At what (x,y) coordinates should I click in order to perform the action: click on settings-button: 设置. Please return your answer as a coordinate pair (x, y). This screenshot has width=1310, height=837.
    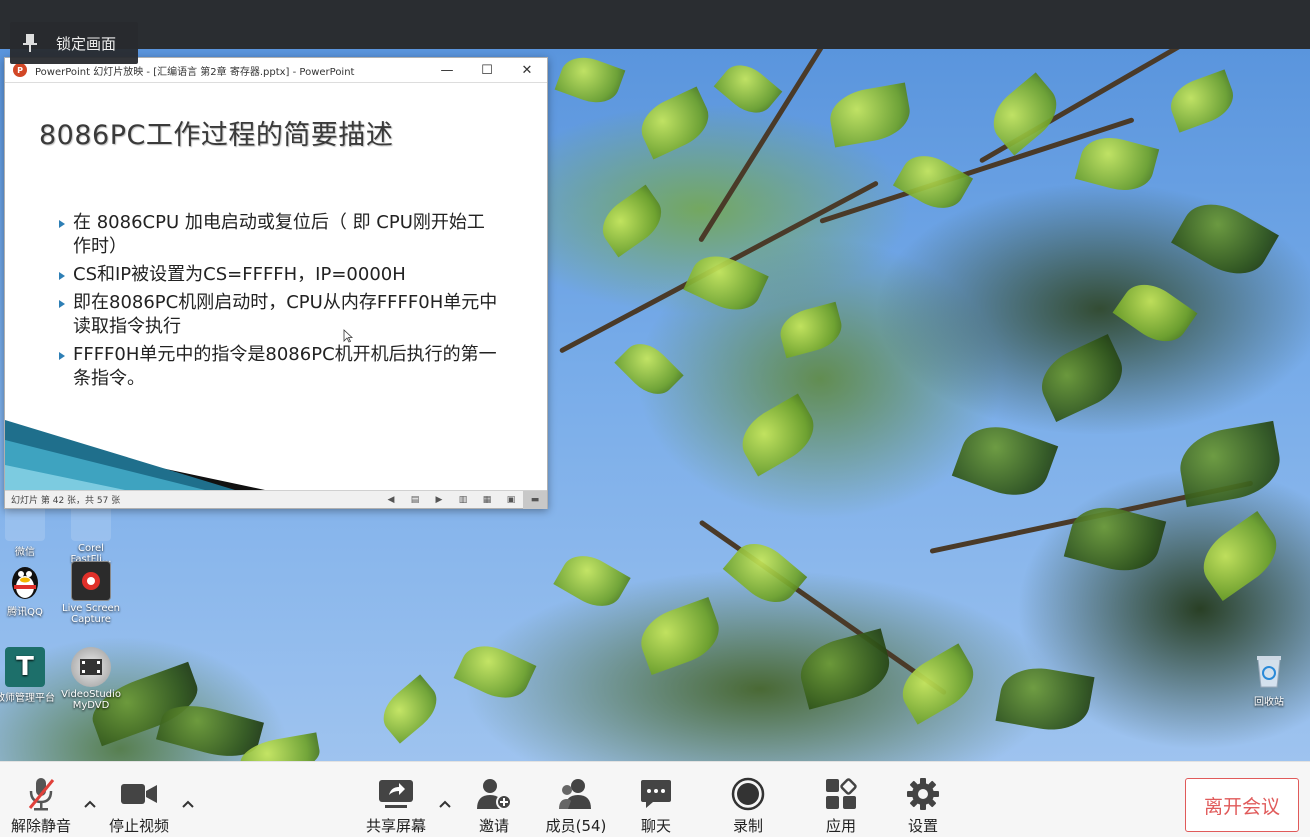
    Looking at the image, I should click on (923, 805).